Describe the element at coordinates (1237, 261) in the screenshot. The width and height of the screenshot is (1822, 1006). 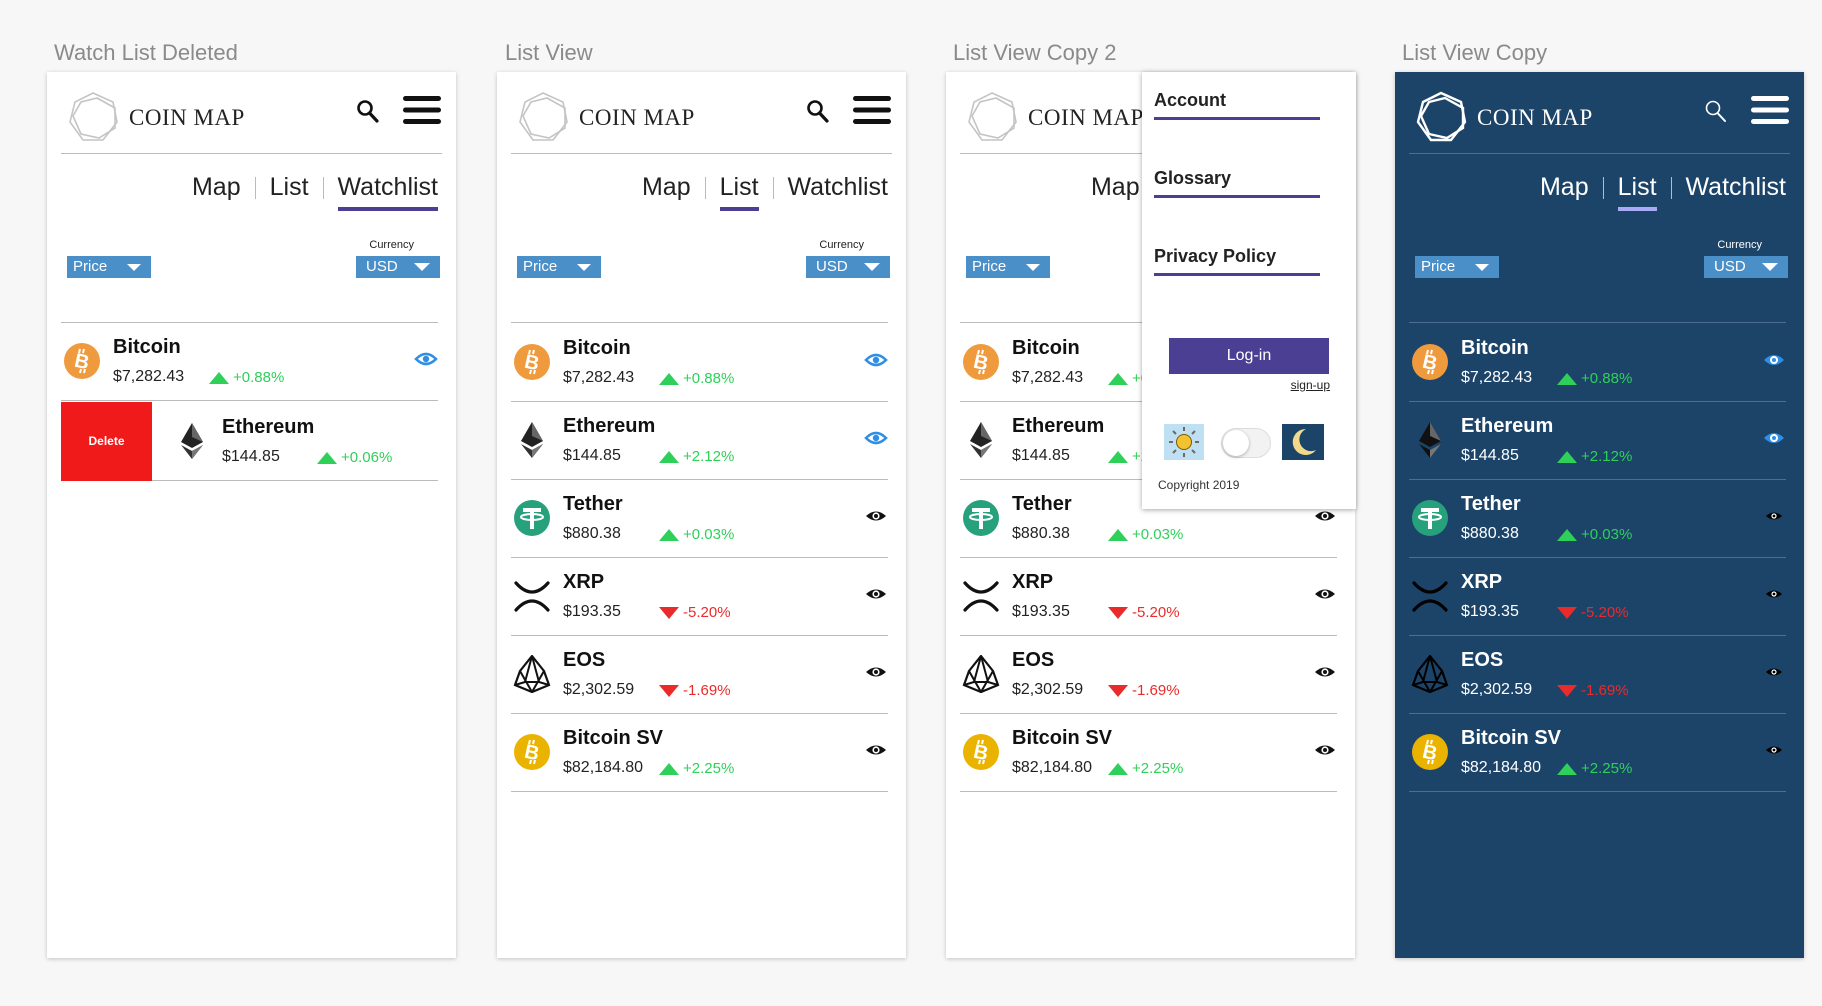
I see `menu-item-privacy-policy: Privacy Policy` at that location.